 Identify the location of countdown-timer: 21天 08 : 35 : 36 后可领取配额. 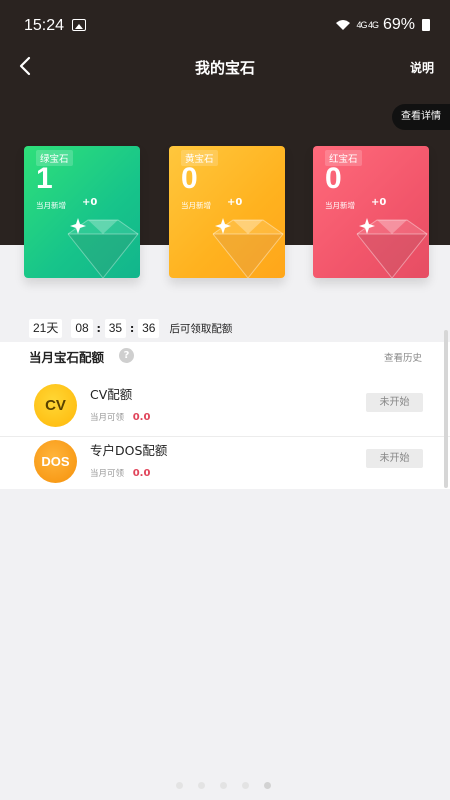
(225, 328).